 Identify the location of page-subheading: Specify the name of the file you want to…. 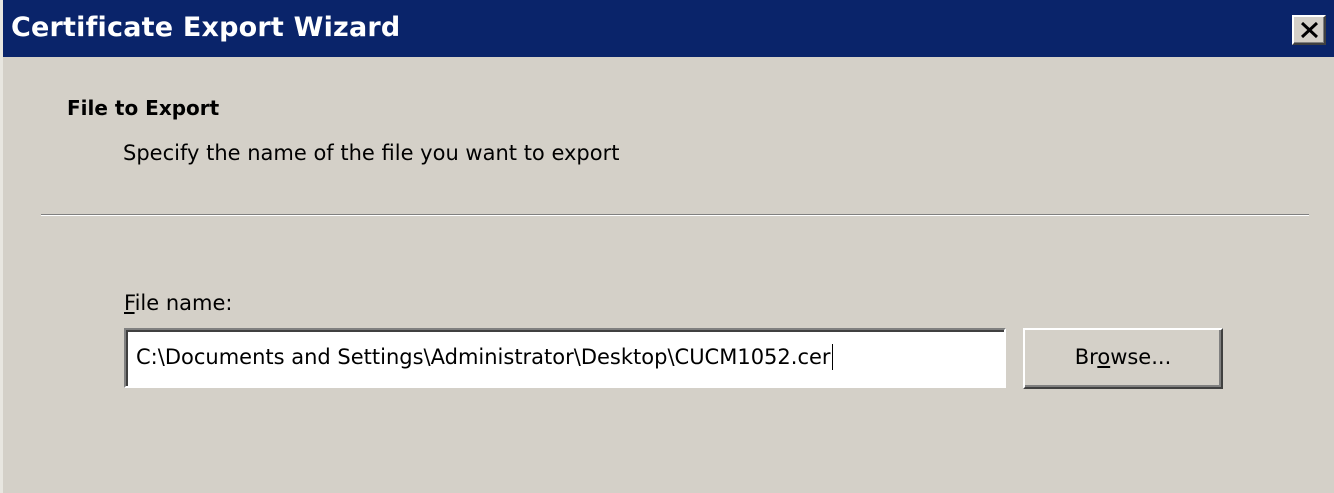
(371, 153).